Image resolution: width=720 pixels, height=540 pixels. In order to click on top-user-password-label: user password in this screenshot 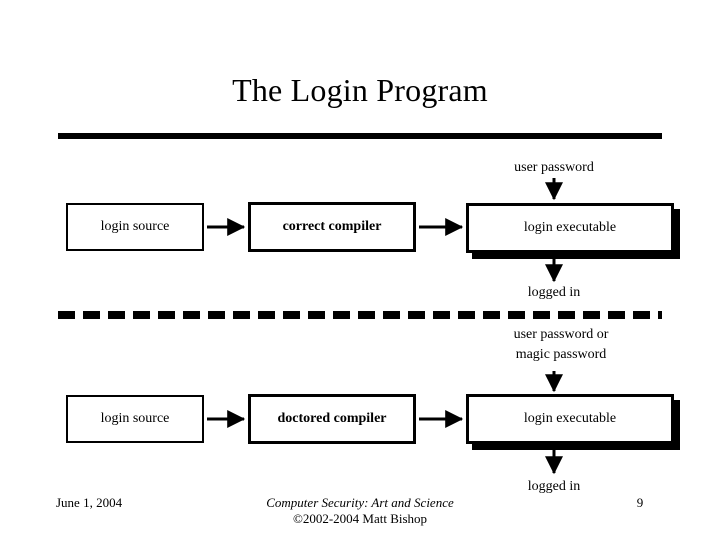, I will do `click(554, 167)`.